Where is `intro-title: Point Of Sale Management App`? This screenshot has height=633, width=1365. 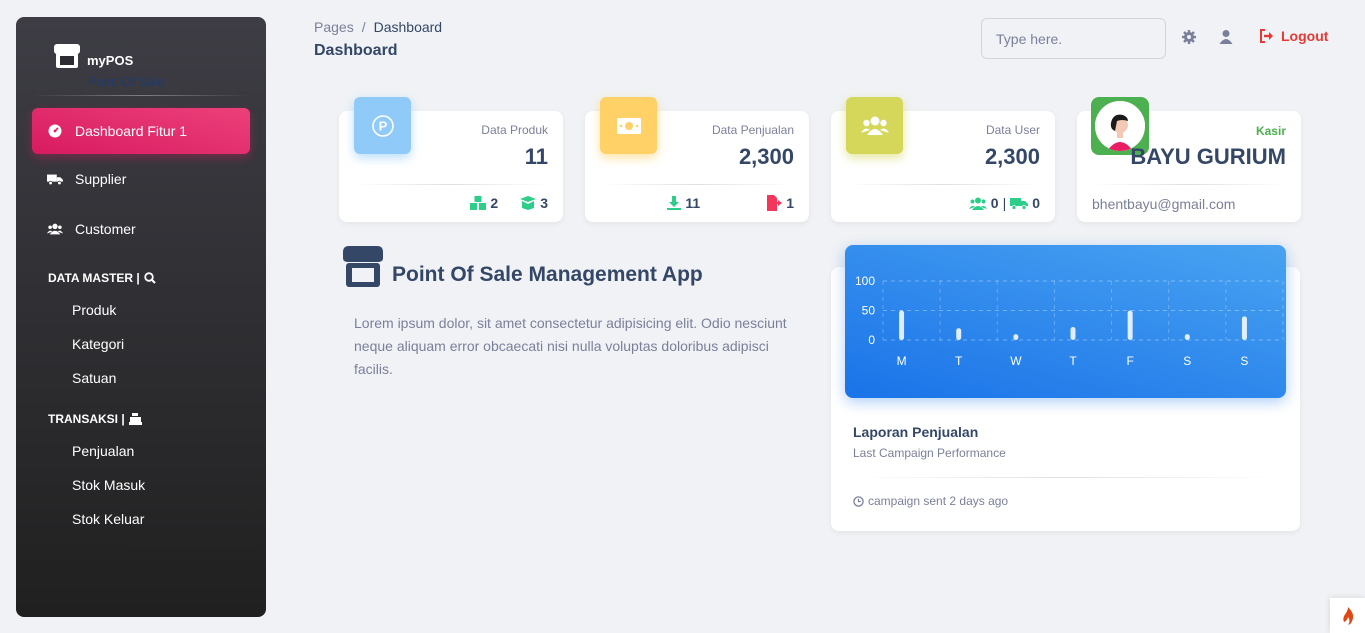
intro-title: Point Of Sale Management App is located at coordinates (547, 274).